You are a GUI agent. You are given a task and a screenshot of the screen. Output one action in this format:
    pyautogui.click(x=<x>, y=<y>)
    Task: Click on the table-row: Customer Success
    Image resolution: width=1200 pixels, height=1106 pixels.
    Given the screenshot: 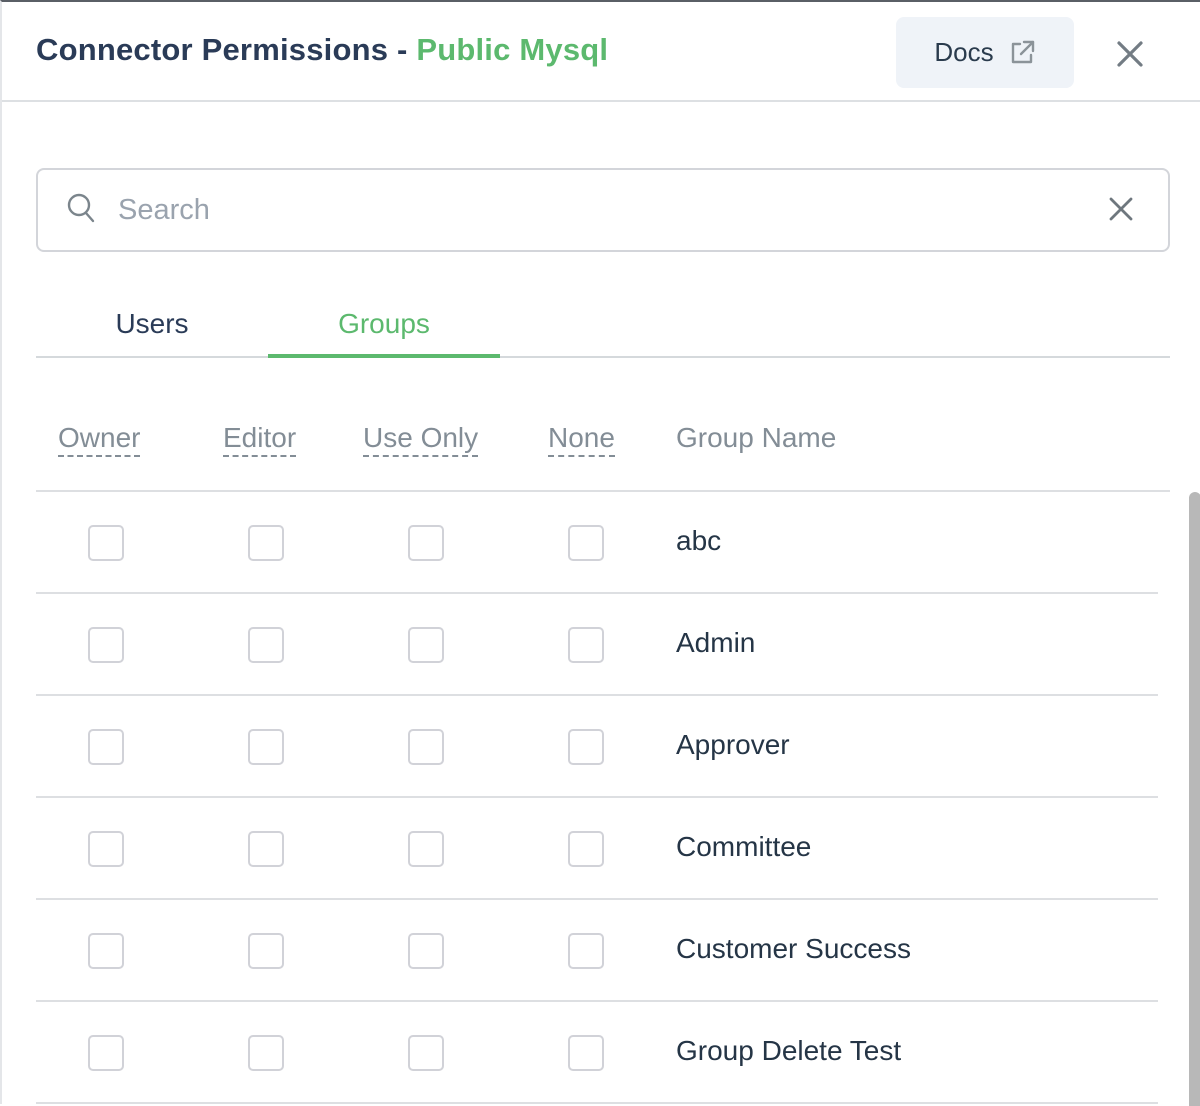 What is the action you would take?
    pyautogui.click(x=597, y=951)
    